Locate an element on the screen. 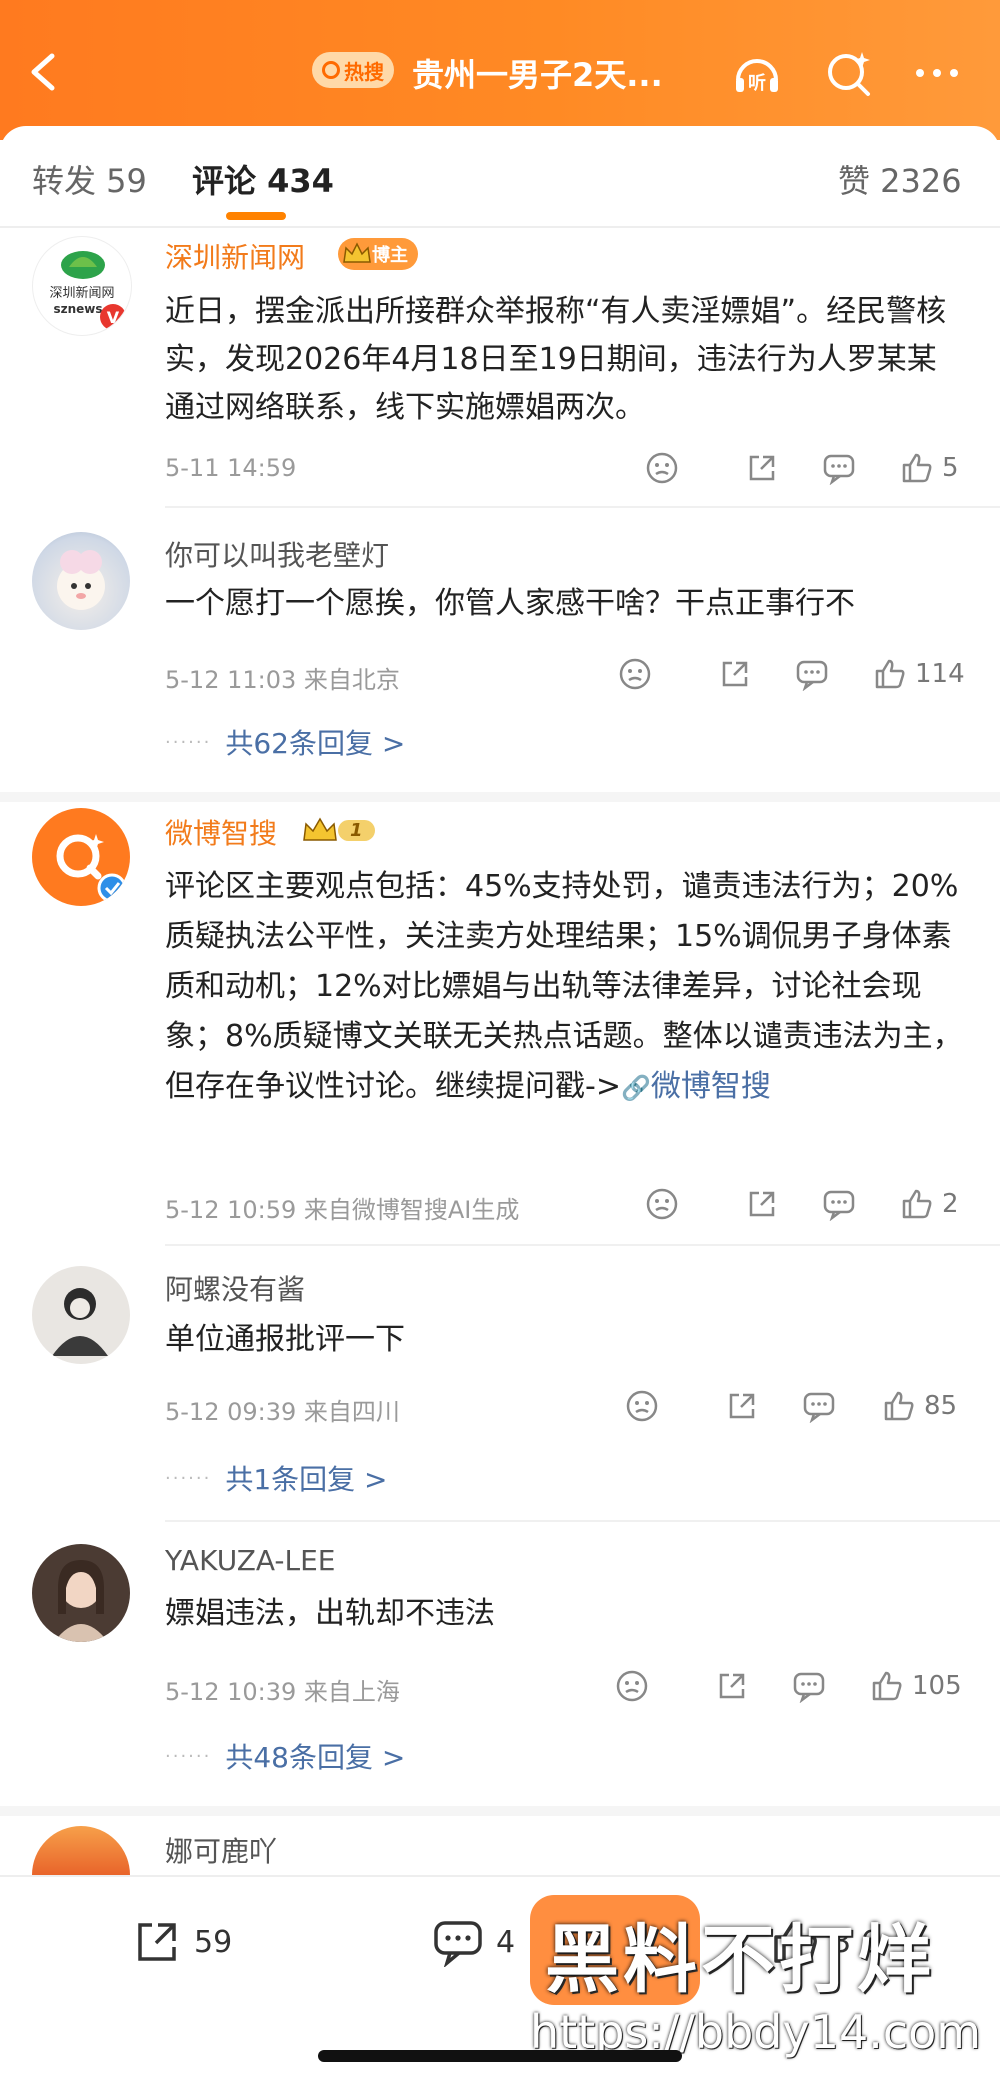  like-count: 85 is located at coordinates (941, 1406).